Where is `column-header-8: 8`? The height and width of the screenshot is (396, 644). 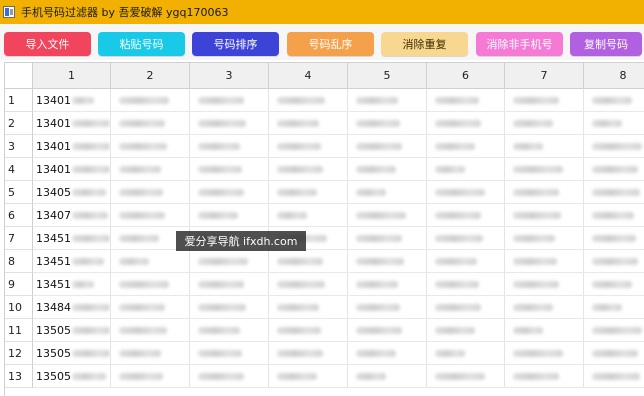
column-header-8: 8 is located at coordinates (614, 76).